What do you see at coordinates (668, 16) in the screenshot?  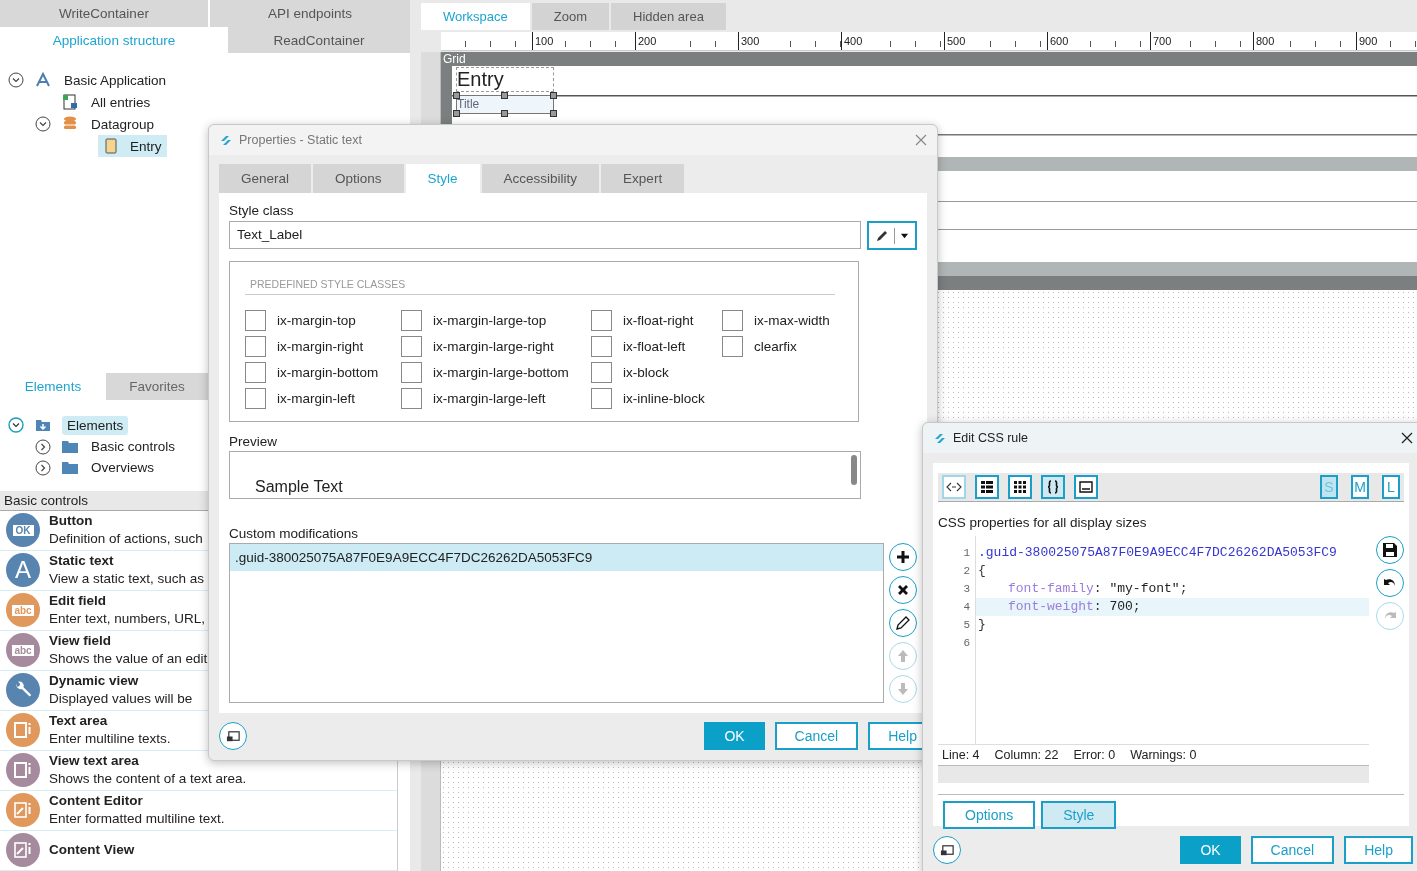 I see `workspace-tab: Hidden area` at bounding box center [668, 16].